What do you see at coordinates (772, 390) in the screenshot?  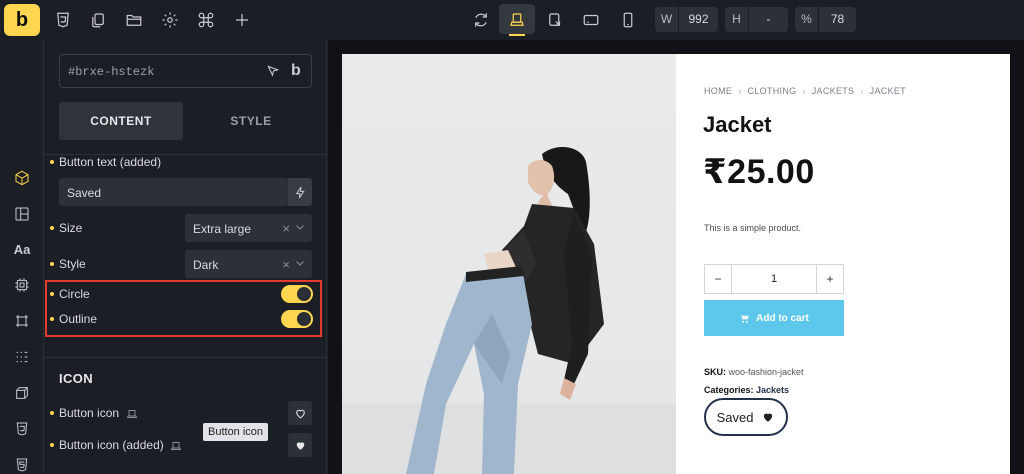 I see `category-link: Jackets` at bounding box center [772, 390].